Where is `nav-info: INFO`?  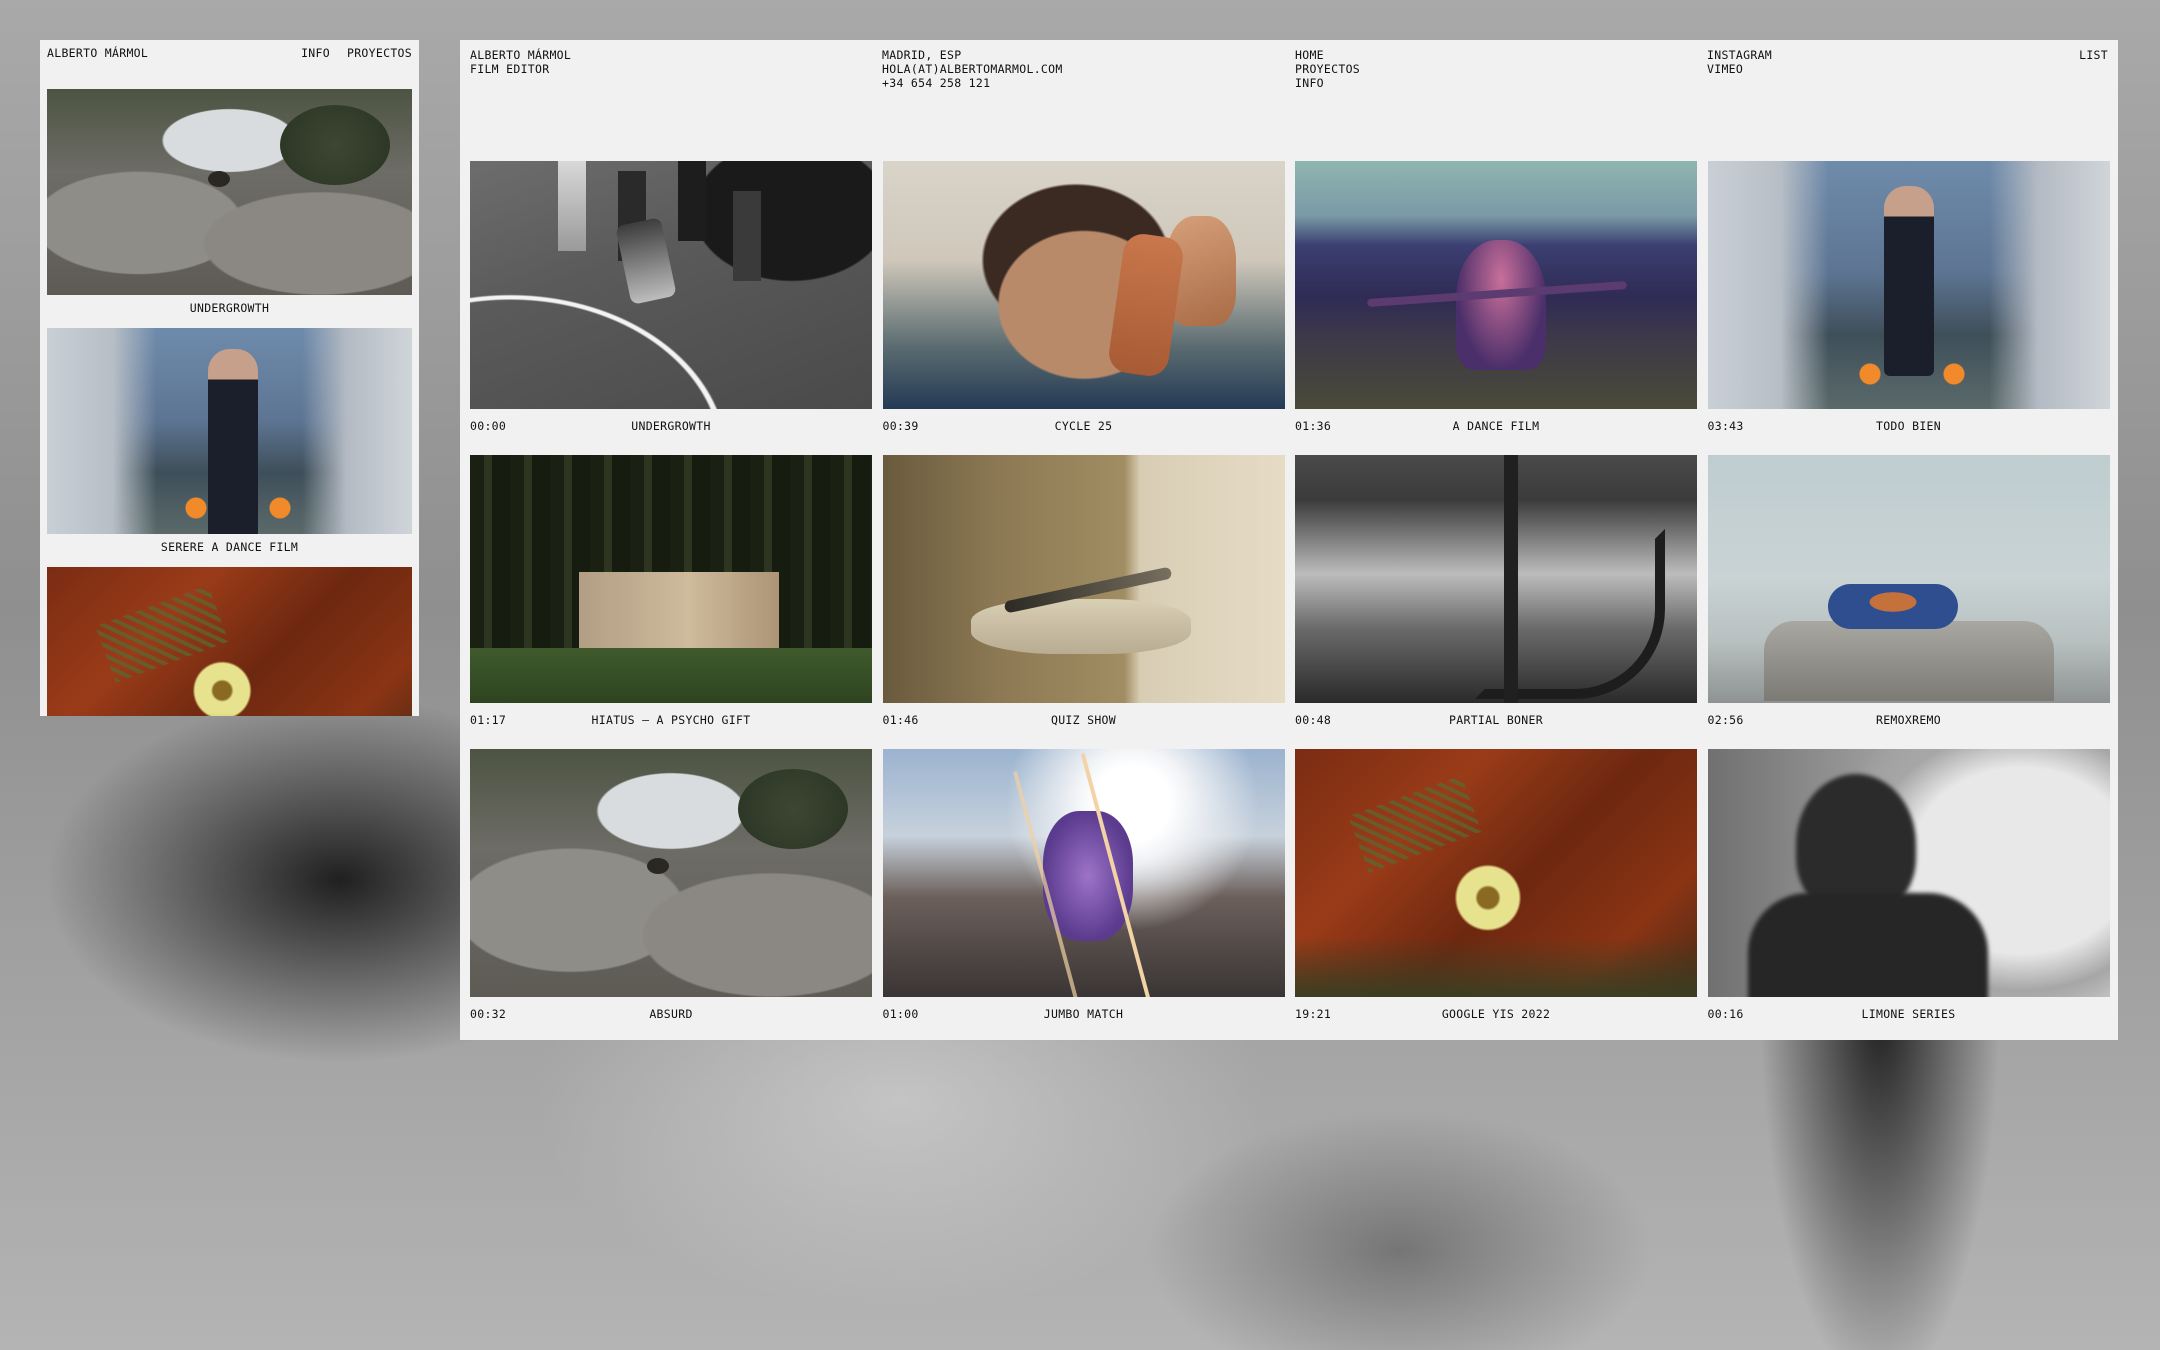 nav-info: INFO is located at coordinates (1327, 83).